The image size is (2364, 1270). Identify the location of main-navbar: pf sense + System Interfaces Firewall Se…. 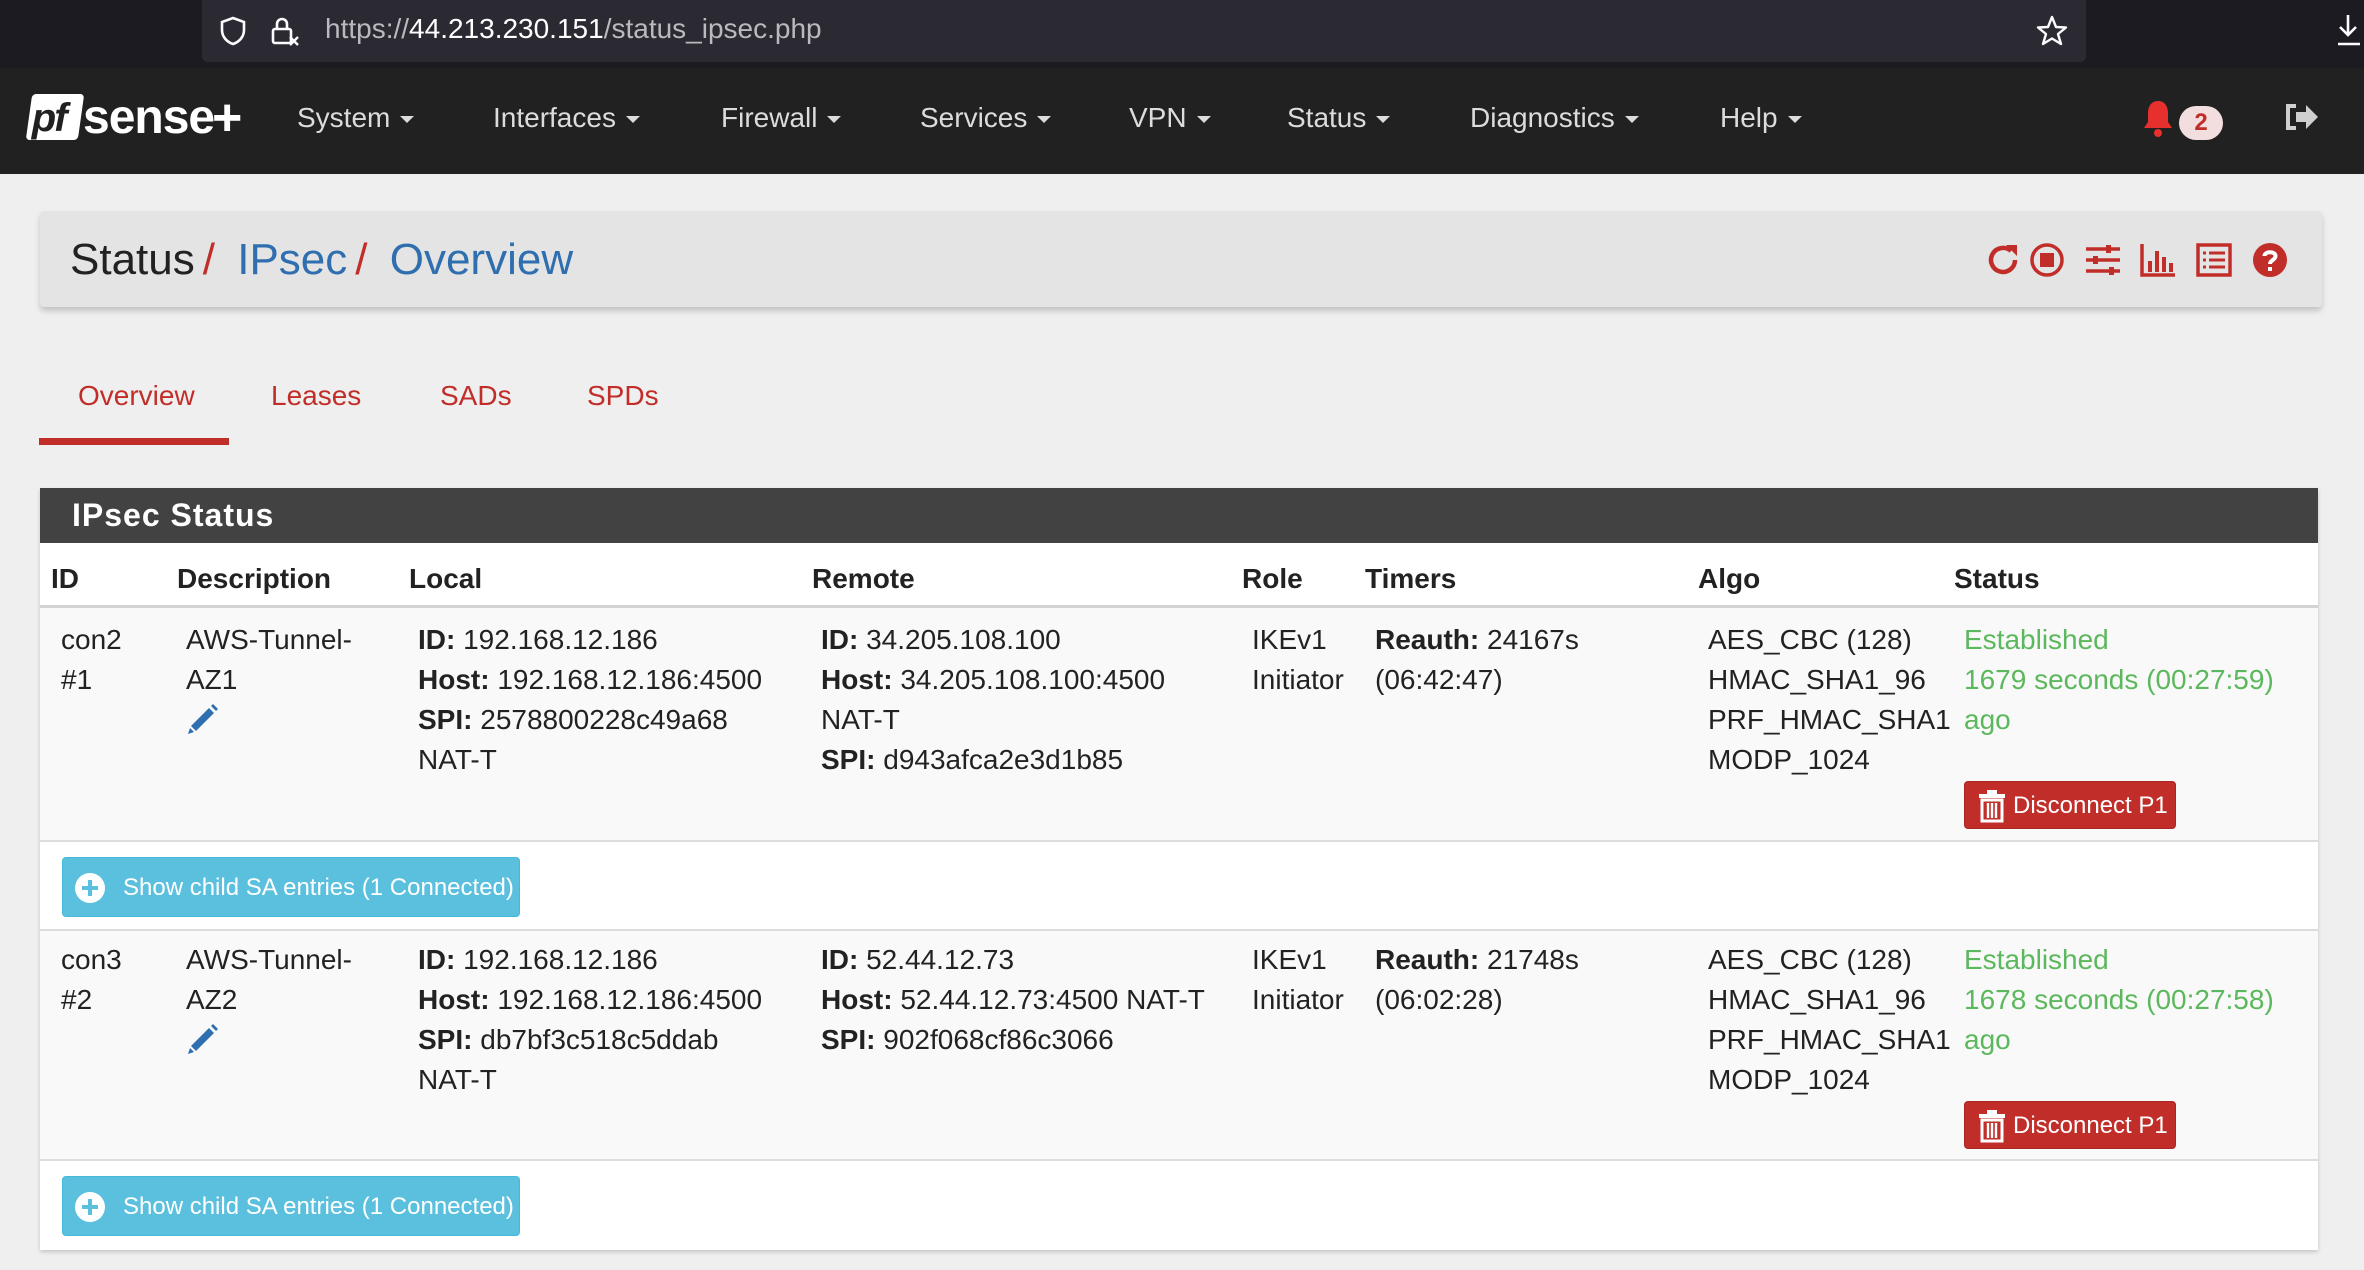
(1182, 121).